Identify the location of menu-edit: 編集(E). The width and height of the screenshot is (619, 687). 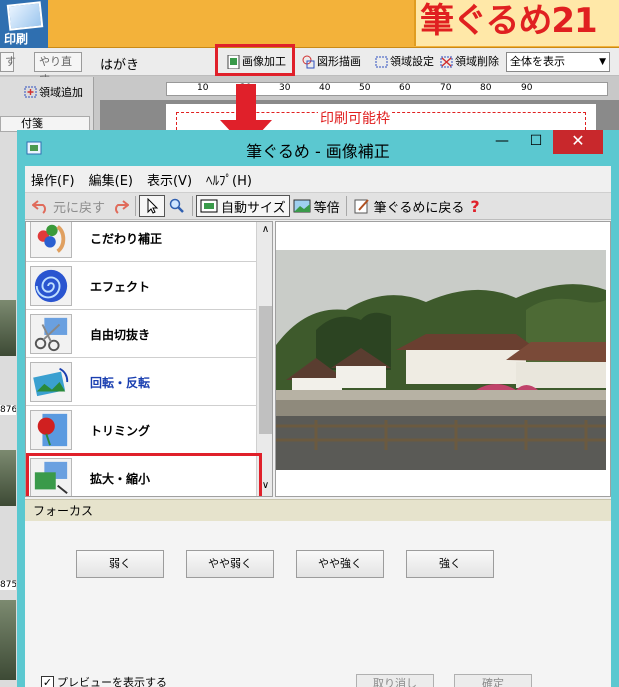
(111, 179).